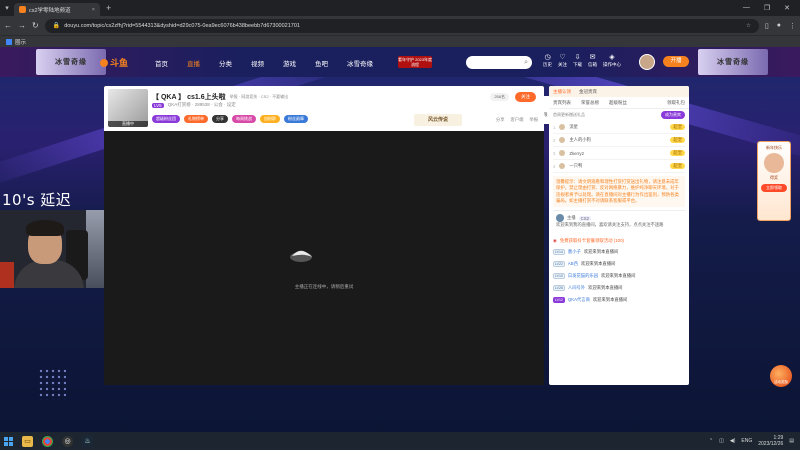 The width and height of the screenshot is (800, 450). What do you see at coordinates (57, 9) in the screenshot?
I see `browser-tab: cs2学零陆地频道 ×` at bounding box center [57, 9].